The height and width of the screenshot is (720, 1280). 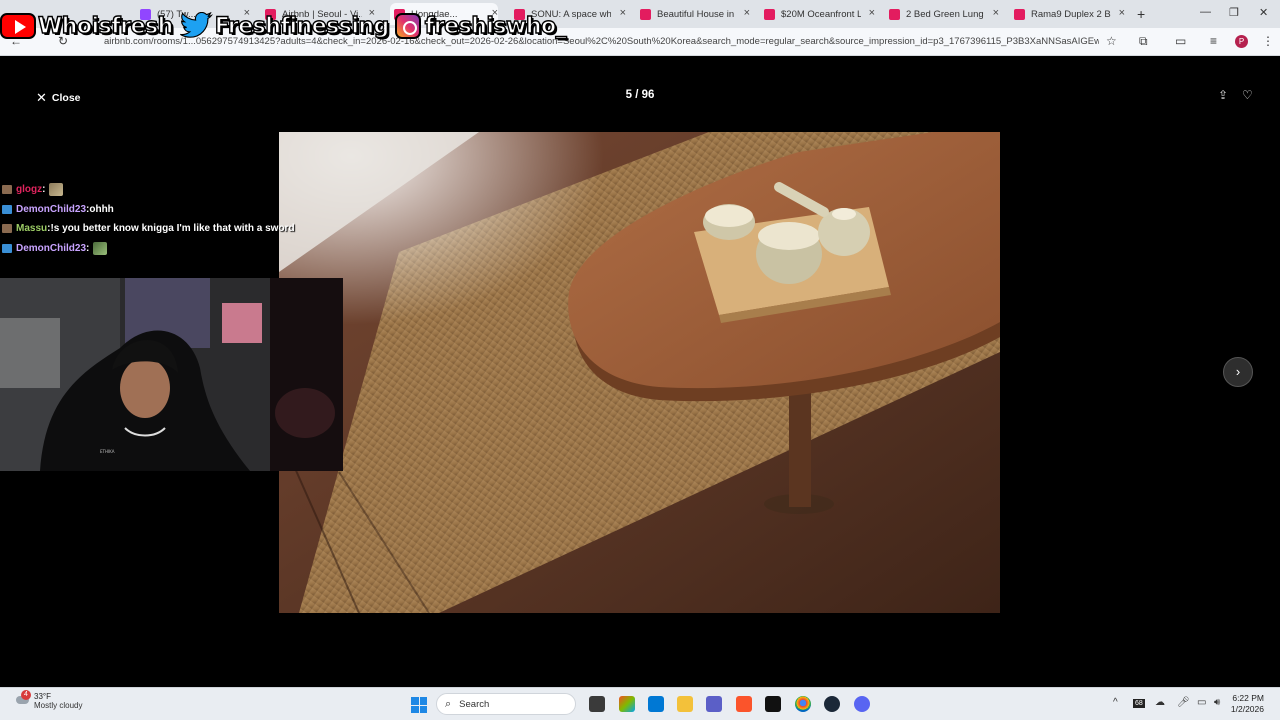 I want to click on instagram-name: freshiswho_, so click(x=495, y=26).